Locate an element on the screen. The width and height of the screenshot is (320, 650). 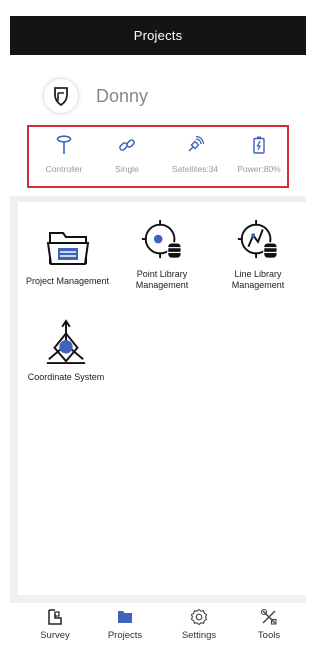
line-library-icon is located at coordinates (258, 240).